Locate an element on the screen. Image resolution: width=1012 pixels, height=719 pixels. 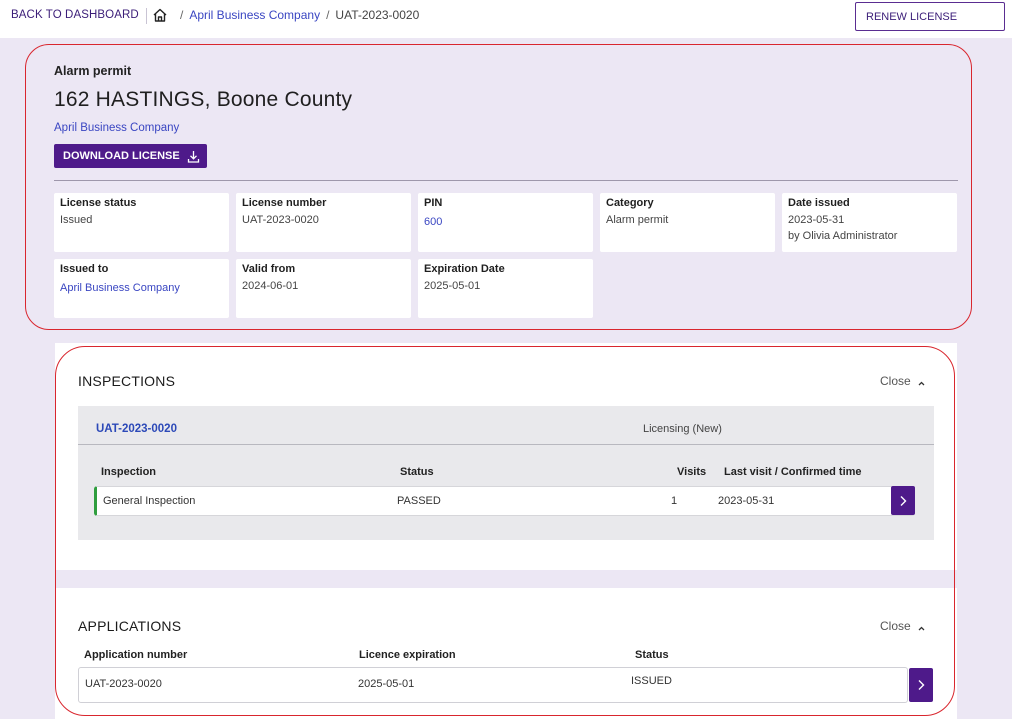
application-expiration: 2025-05-01 is located at coordinates (386, 684).